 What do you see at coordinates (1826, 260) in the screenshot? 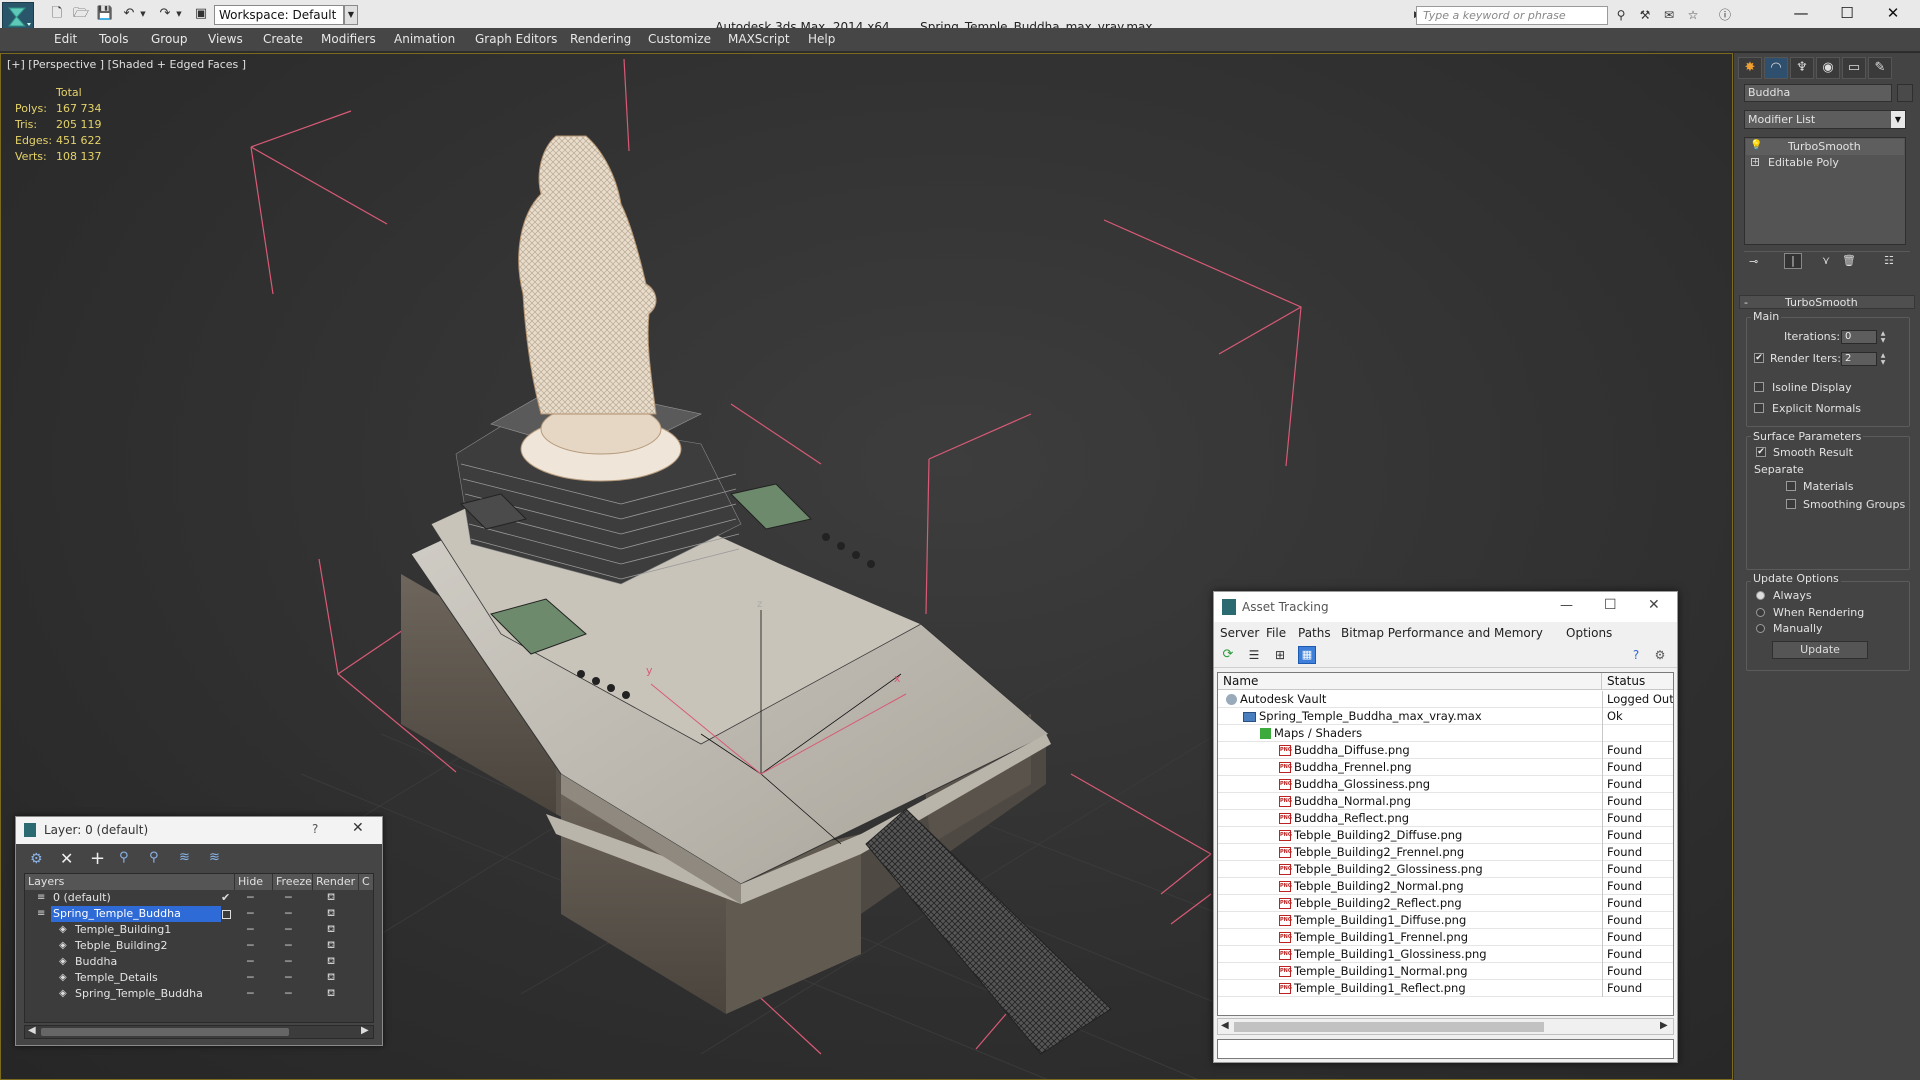
I see `make-unique-icon: ⋎` at bounding box center [1826, 260].